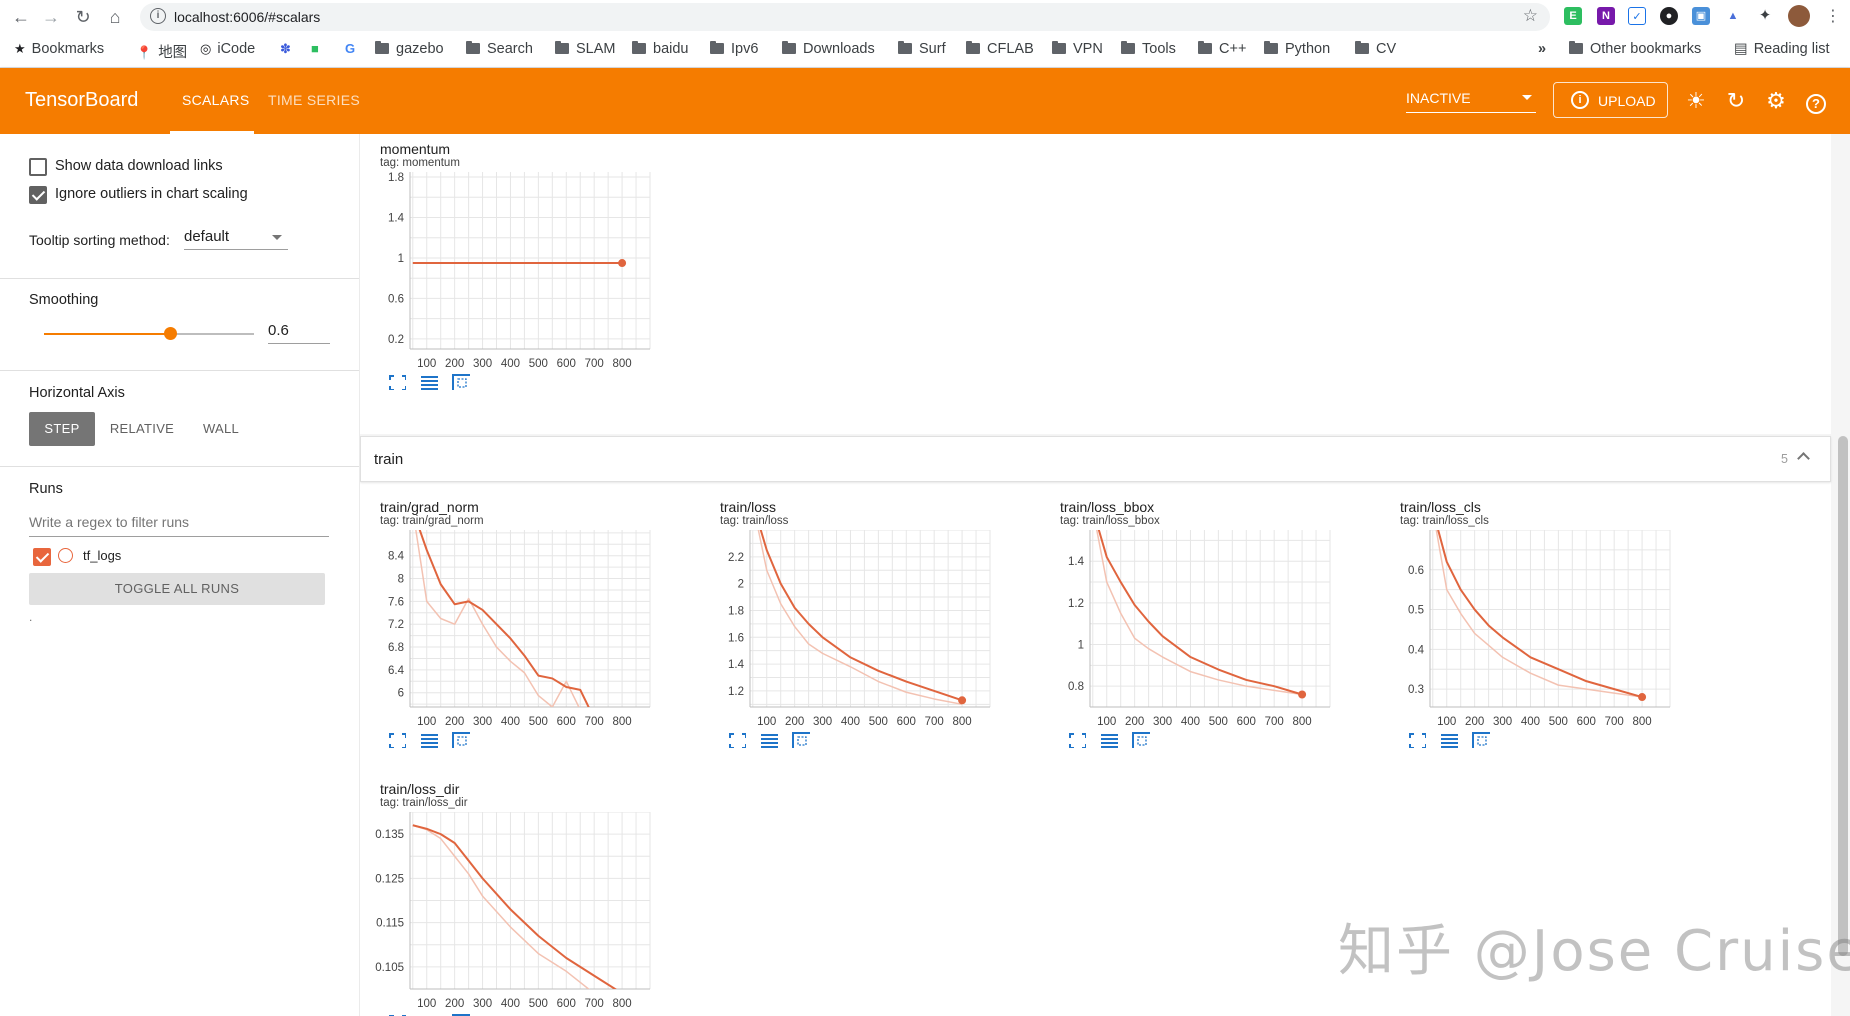 The image size is (1850, 1016). Describe the element at coordinates (1781, 49) in the screenshot. I see `reading-list: ▤ Reading list` at that location.